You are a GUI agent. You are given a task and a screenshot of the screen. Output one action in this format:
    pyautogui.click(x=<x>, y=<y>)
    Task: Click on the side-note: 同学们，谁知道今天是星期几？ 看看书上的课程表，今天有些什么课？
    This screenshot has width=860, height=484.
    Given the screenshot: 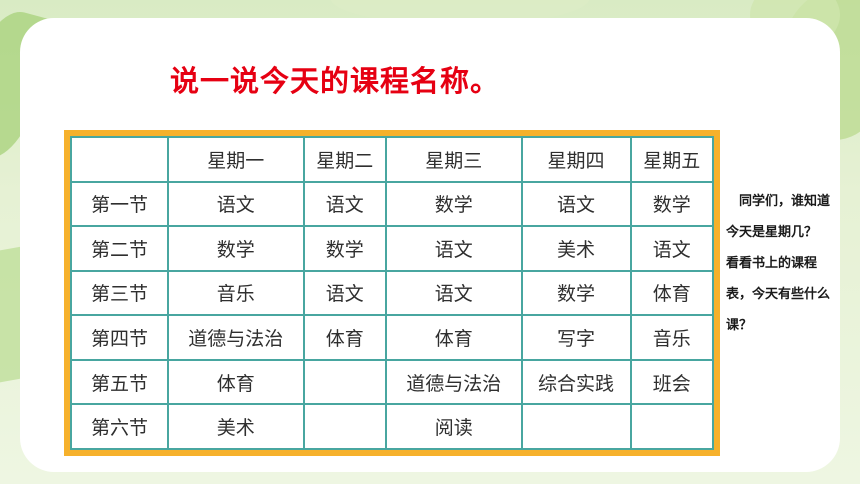 What is the action you would take?
    pyautogui.click(x=780, y=263)
    